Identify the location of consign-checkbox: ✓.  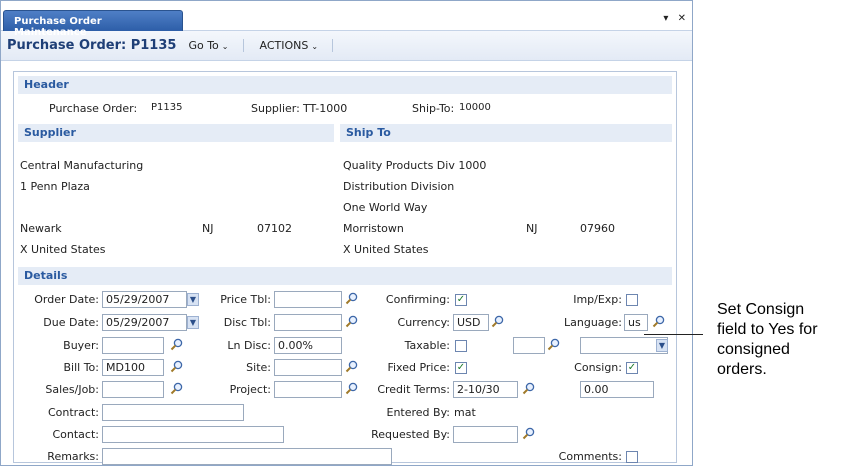
(632, 368).